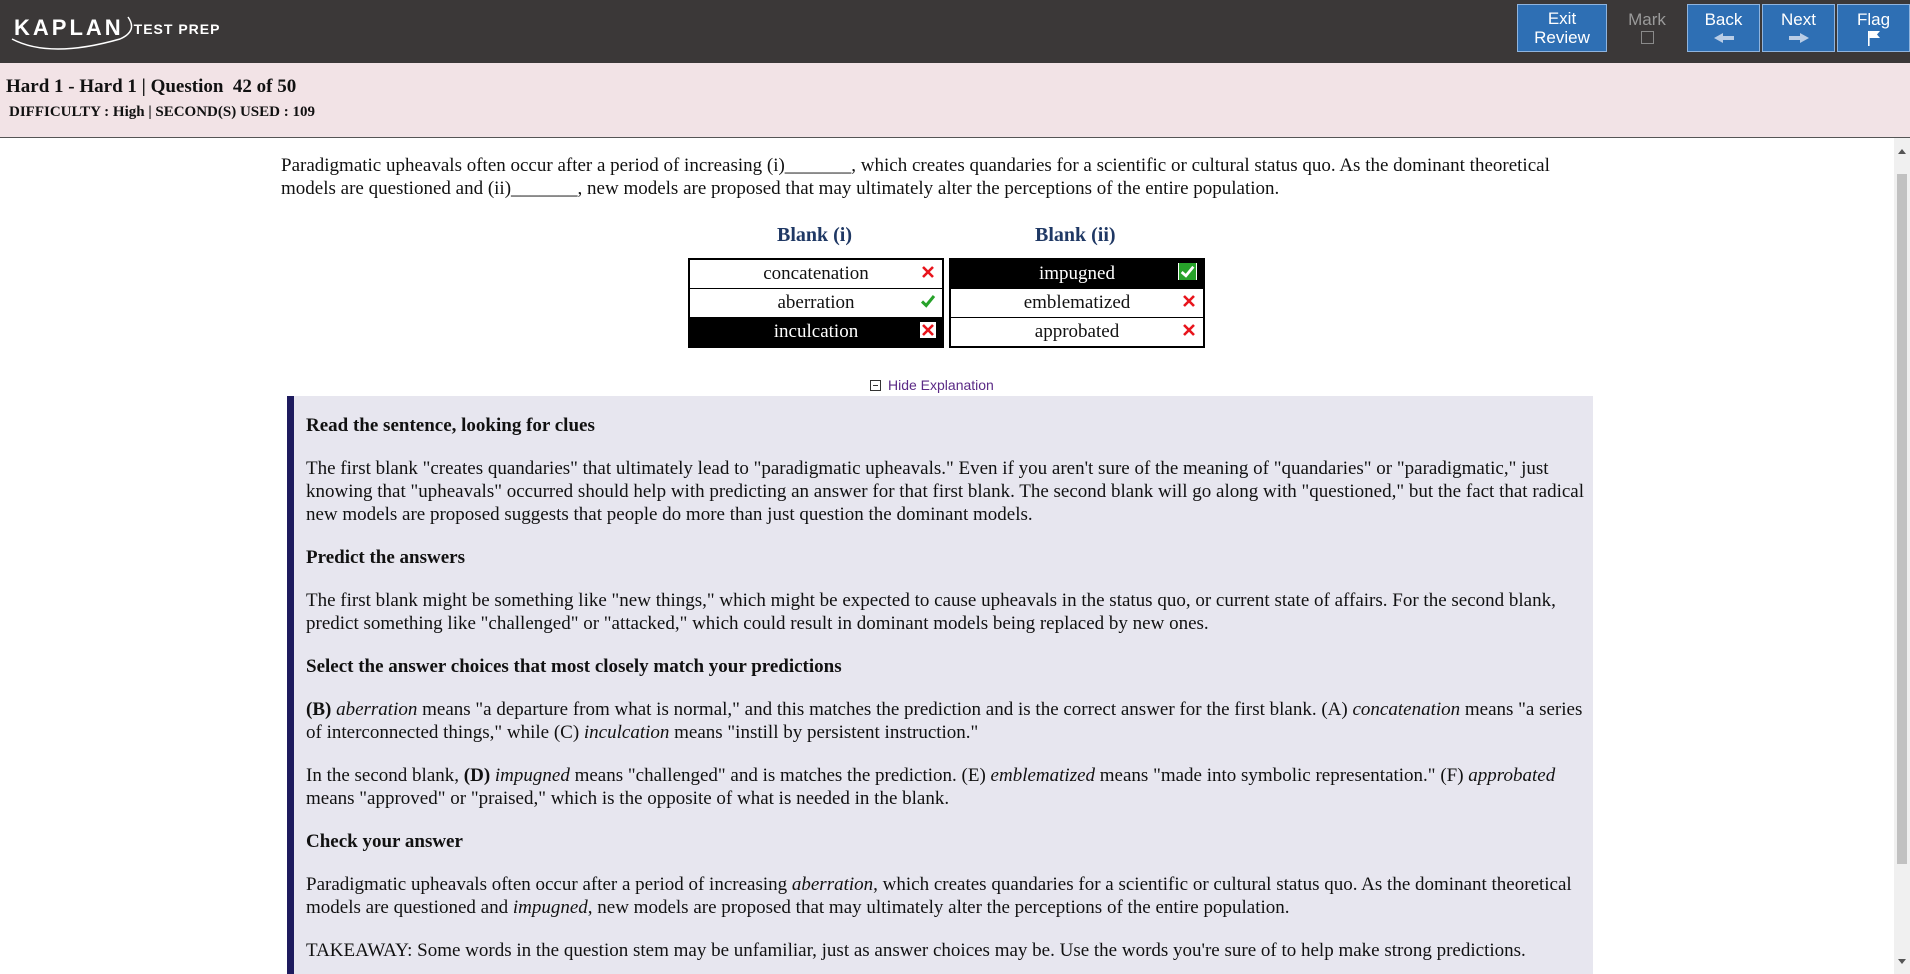  I want to click on blank-ii-header: Blank (ii), so click(1075, 235).